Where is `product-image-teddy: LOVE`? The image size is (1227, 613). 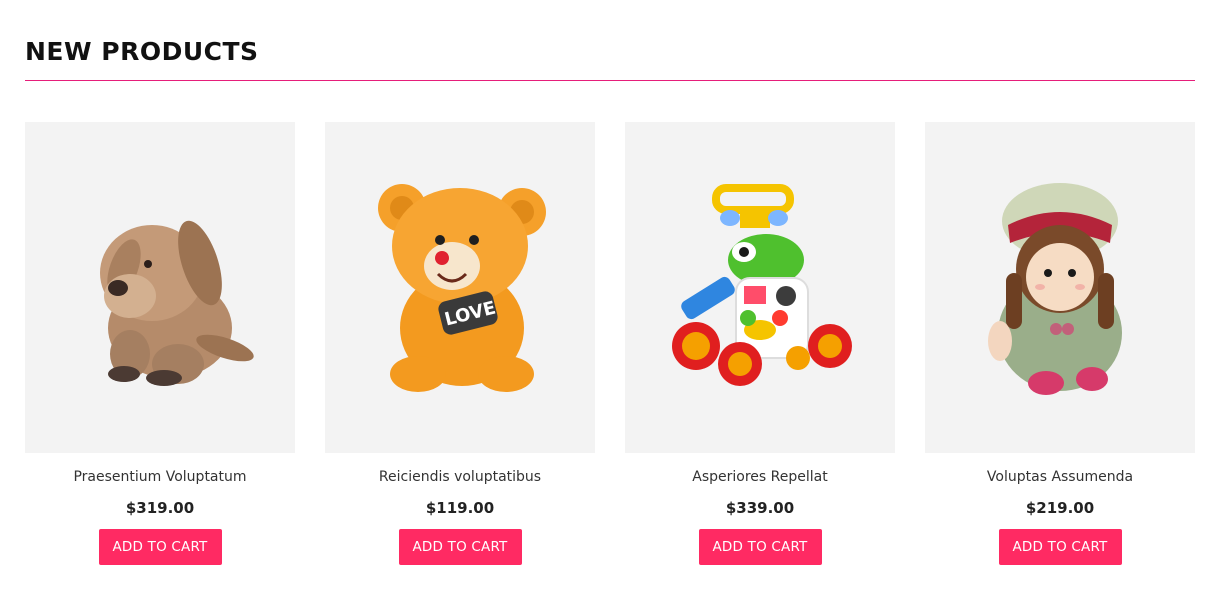 product-image-teddy: LOVE is located at coordinates (460, 287).